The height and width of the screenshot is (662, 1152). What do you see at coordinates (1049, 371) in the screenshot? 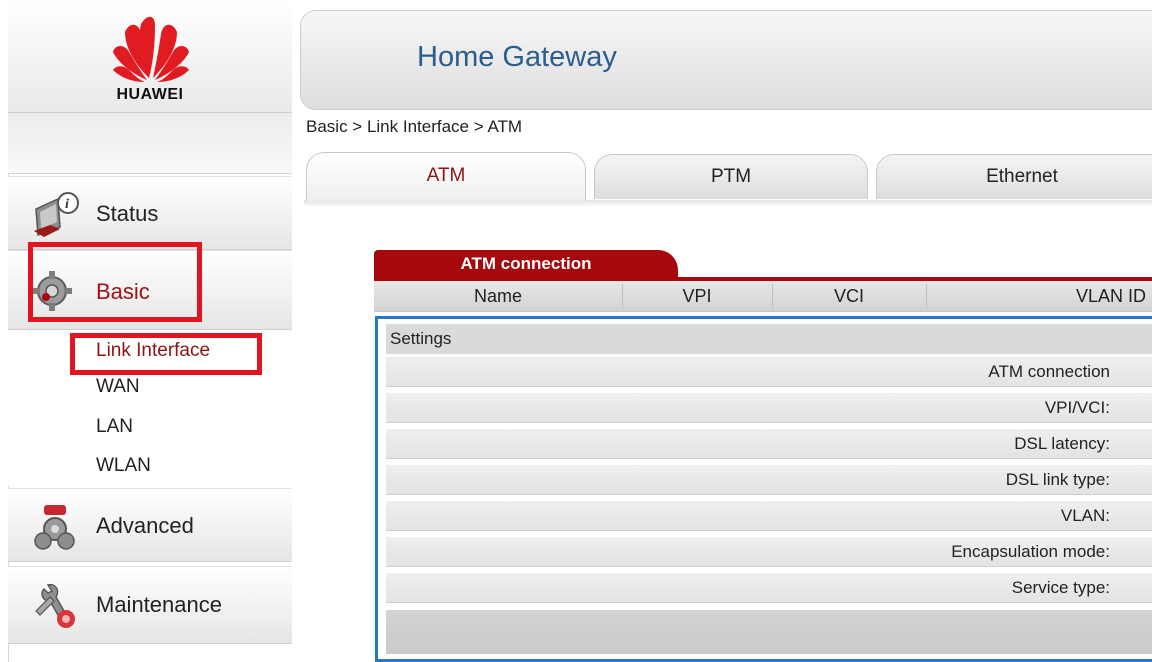
I see `field-label: ATM connection` at bounding box center [1049, 371].